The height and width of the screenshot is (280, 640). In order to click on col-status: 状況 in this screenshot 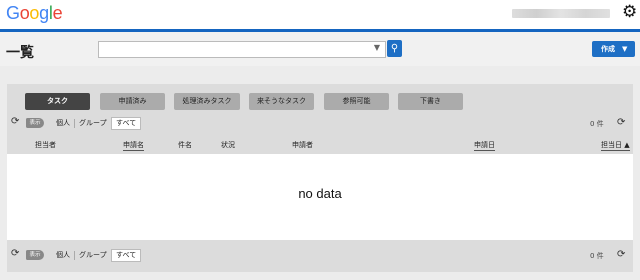, I will do `click(228, 145)`.